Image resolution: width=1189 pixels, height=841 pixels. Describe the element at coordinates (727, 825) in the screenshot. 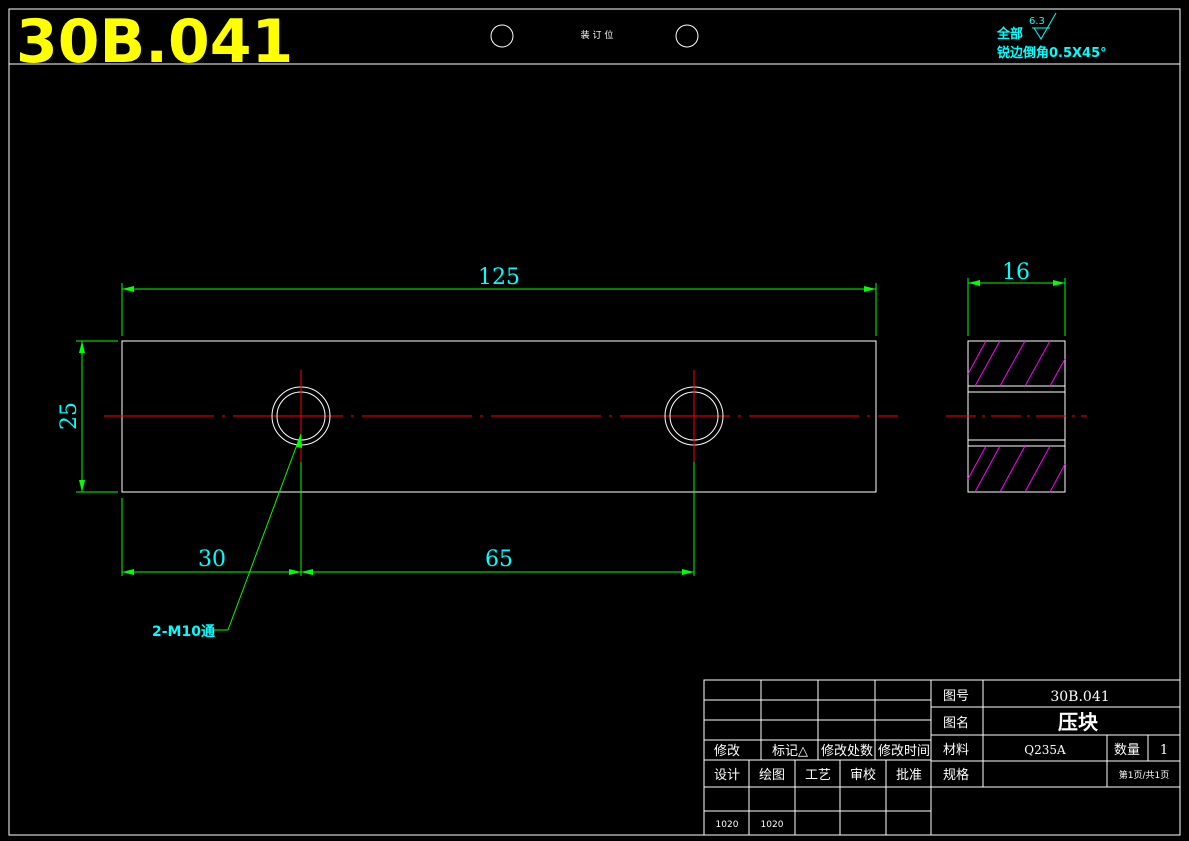

I see `signature-designer: 1020` at that location.